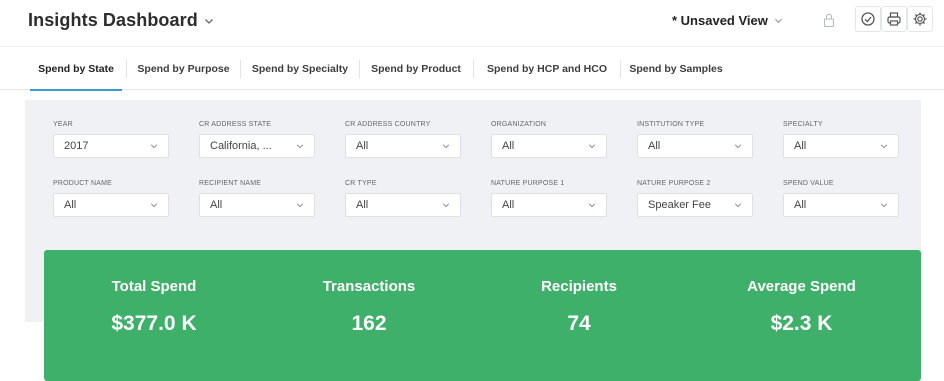 Image resolution: width=944 pixels, height=381 pixels. I want to click on kpi-transactions: Transactions 162, so click(369, 315).